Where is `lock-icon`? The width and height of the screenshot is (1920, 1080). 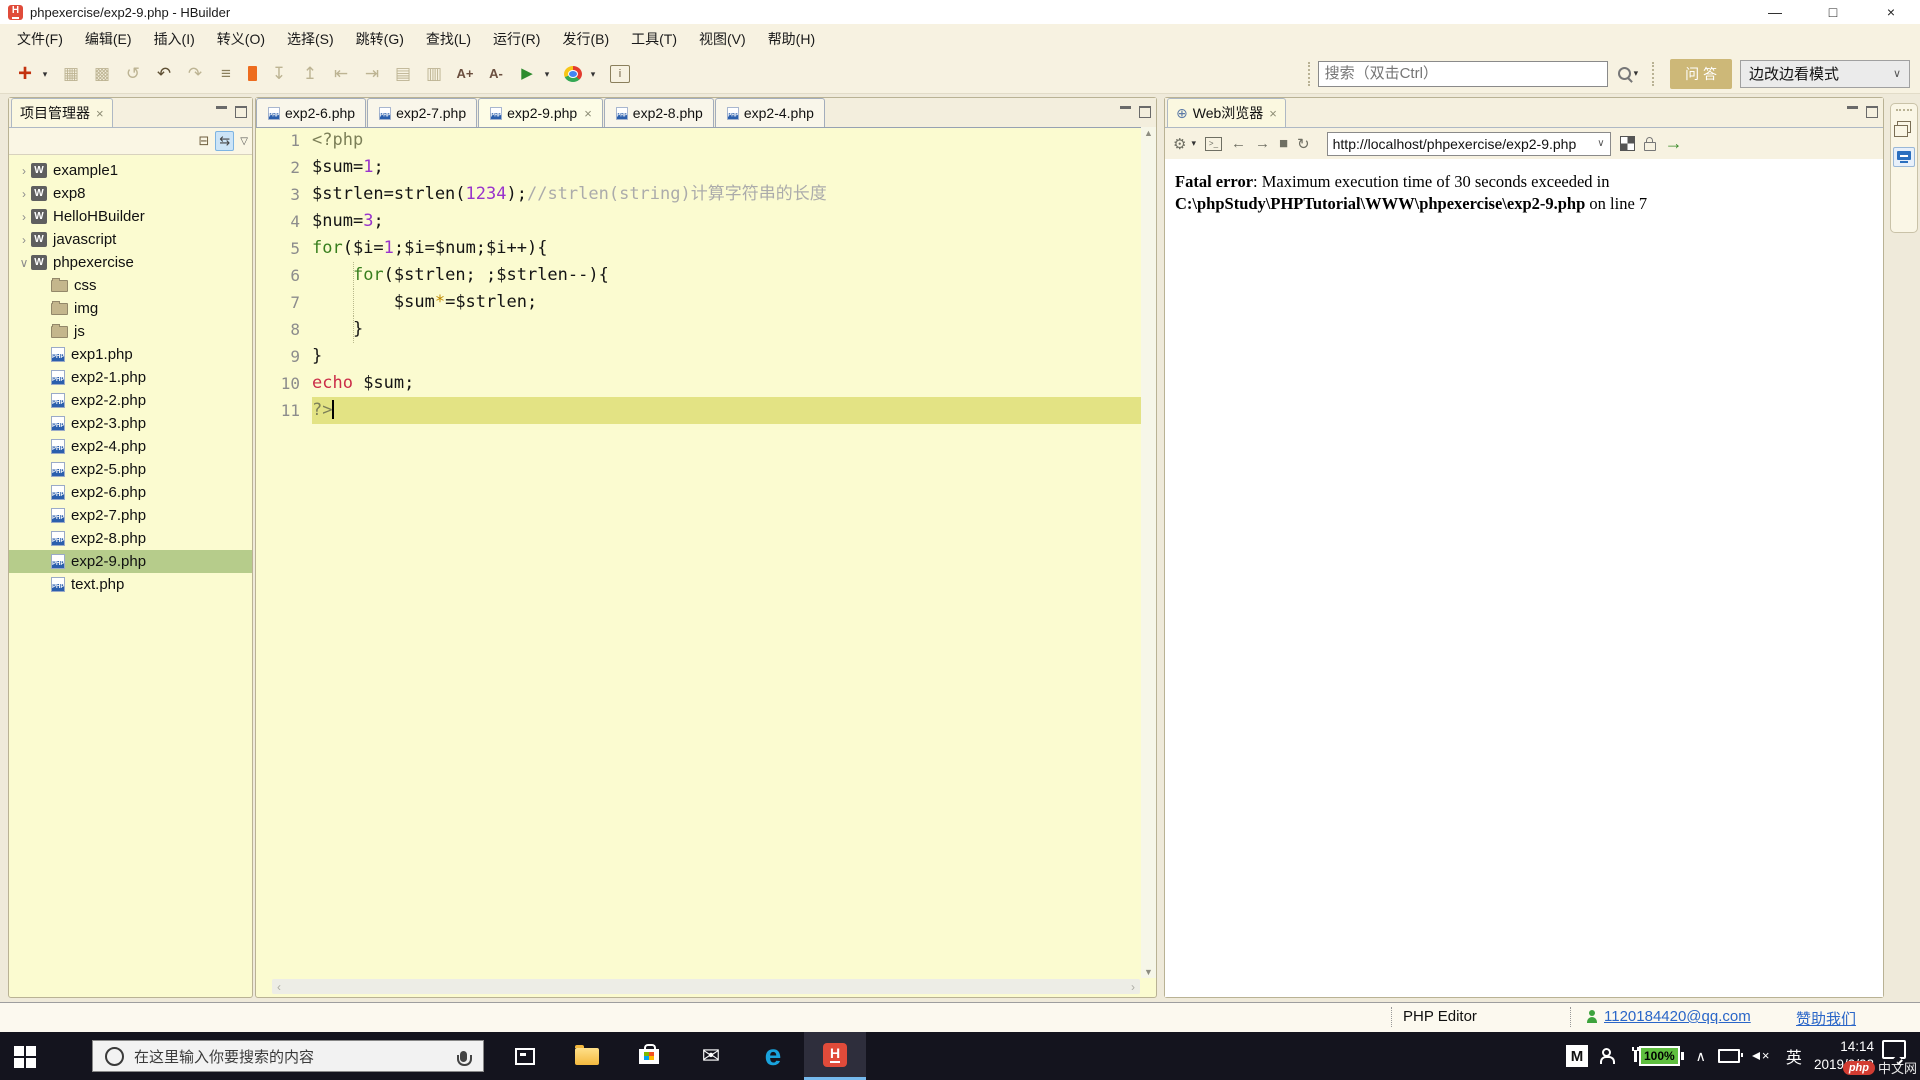
lock-icon is located at coordinates (1649, 143).